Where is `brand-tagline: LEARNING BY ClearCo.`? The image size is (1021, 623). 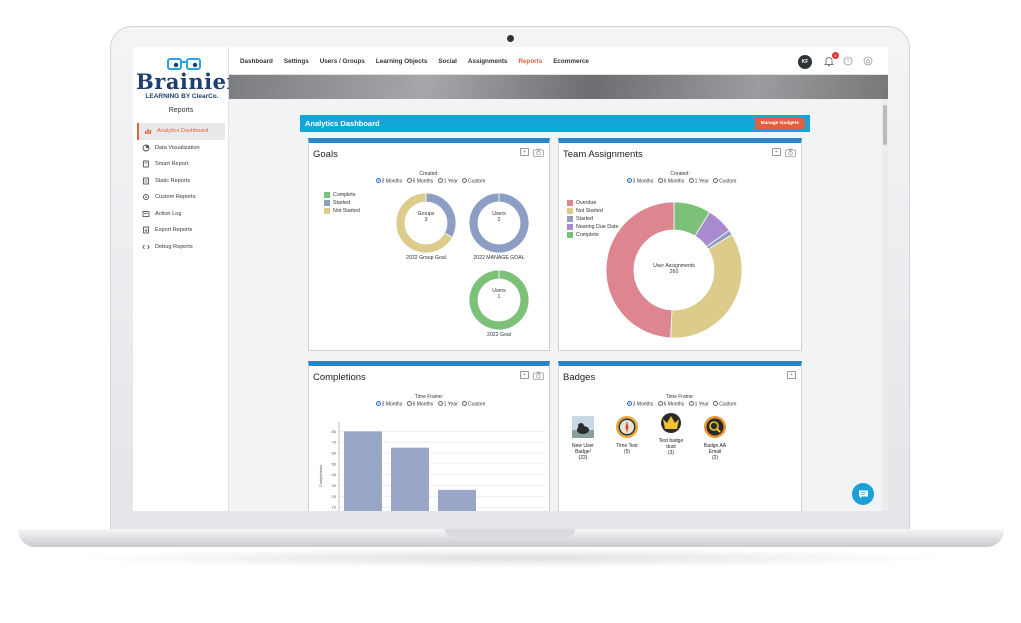 brand-tagline: LEARNING BY ClearCo. is located at coordinates (182, 96).